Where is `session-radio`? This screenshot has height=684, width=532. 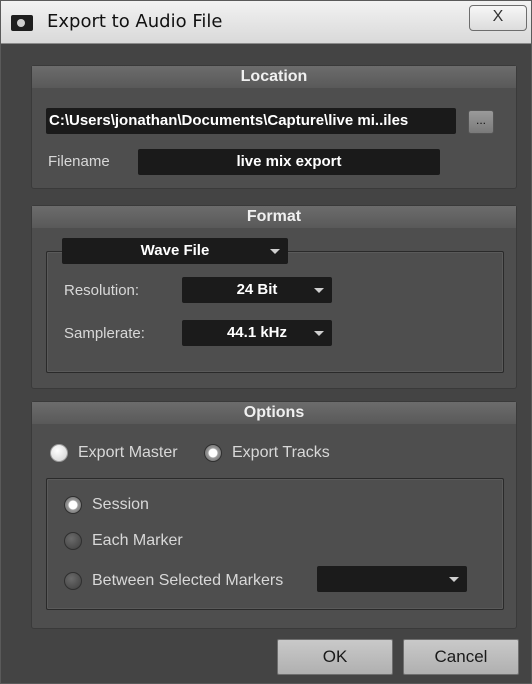 session-radio is located at coordinates (73, 505).